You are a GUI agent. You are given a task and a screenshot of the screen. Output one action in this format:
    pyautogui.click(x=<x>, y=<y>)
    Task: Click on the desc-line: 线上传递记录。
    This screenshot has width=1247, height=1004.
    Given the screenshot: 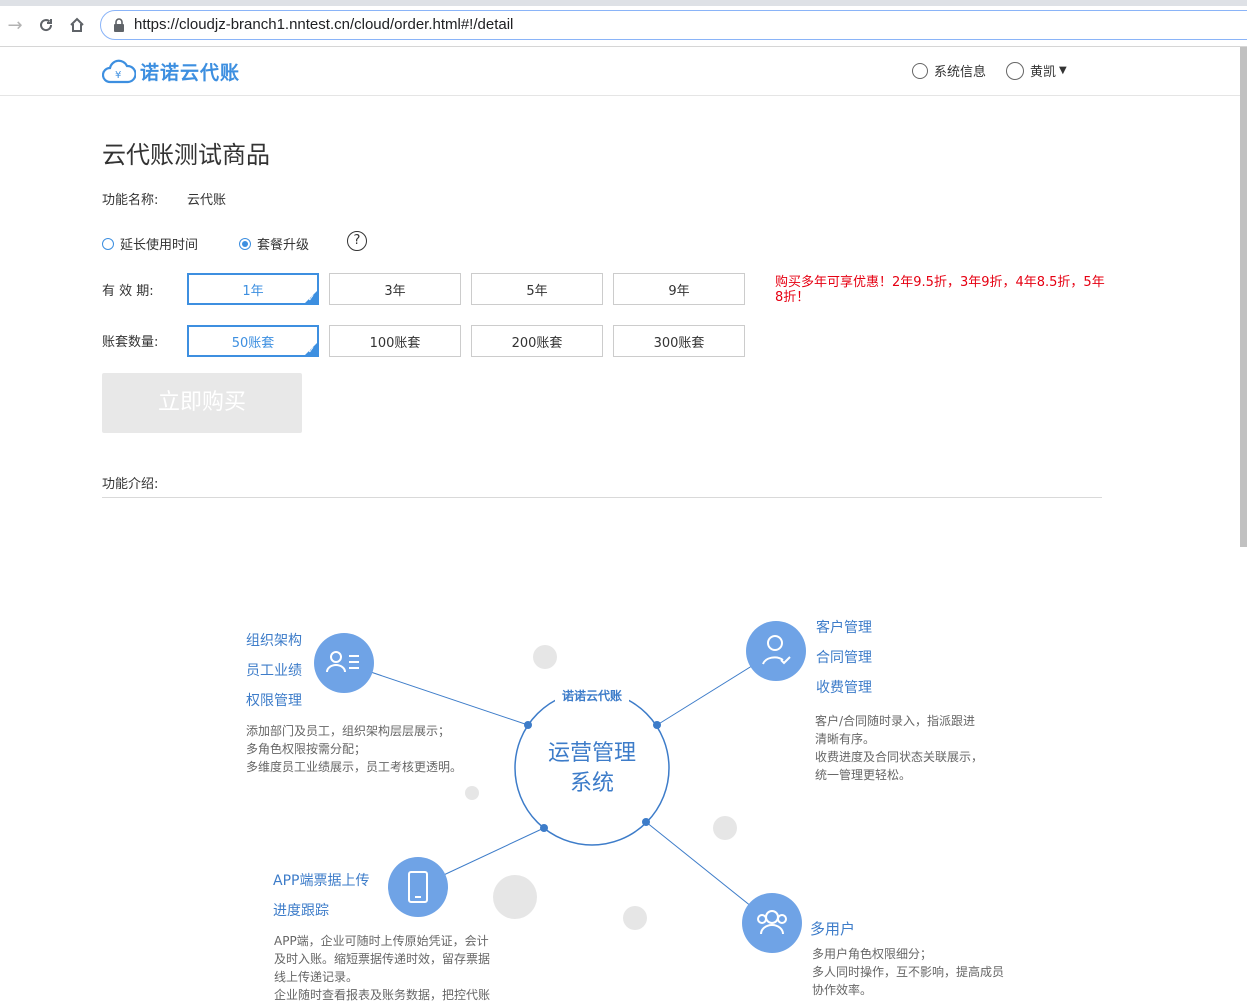 What is the action you would take?
    pyautogui.click(x=316, y=977)
    